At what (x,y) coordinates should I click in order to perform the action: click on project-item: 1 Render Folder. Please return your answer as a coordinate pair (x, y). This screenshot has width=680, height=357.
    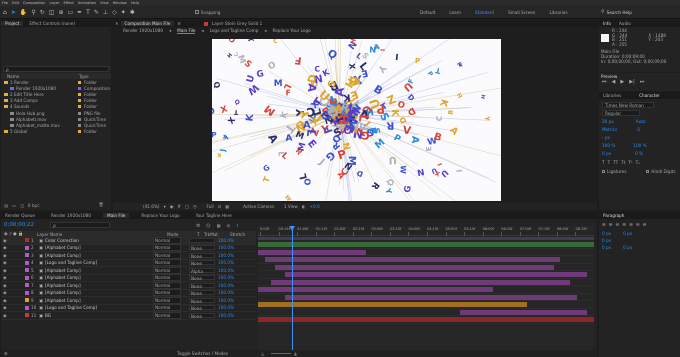
    Looking at the image, I should click on (56, 82).